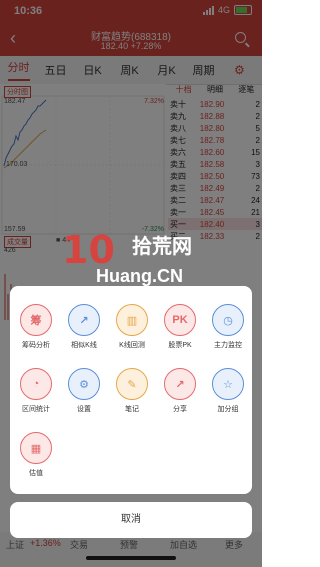  Describe the element at coordinates (84, 345) in the screenshot. I see `menu-item-label: 相似K线` at that location.